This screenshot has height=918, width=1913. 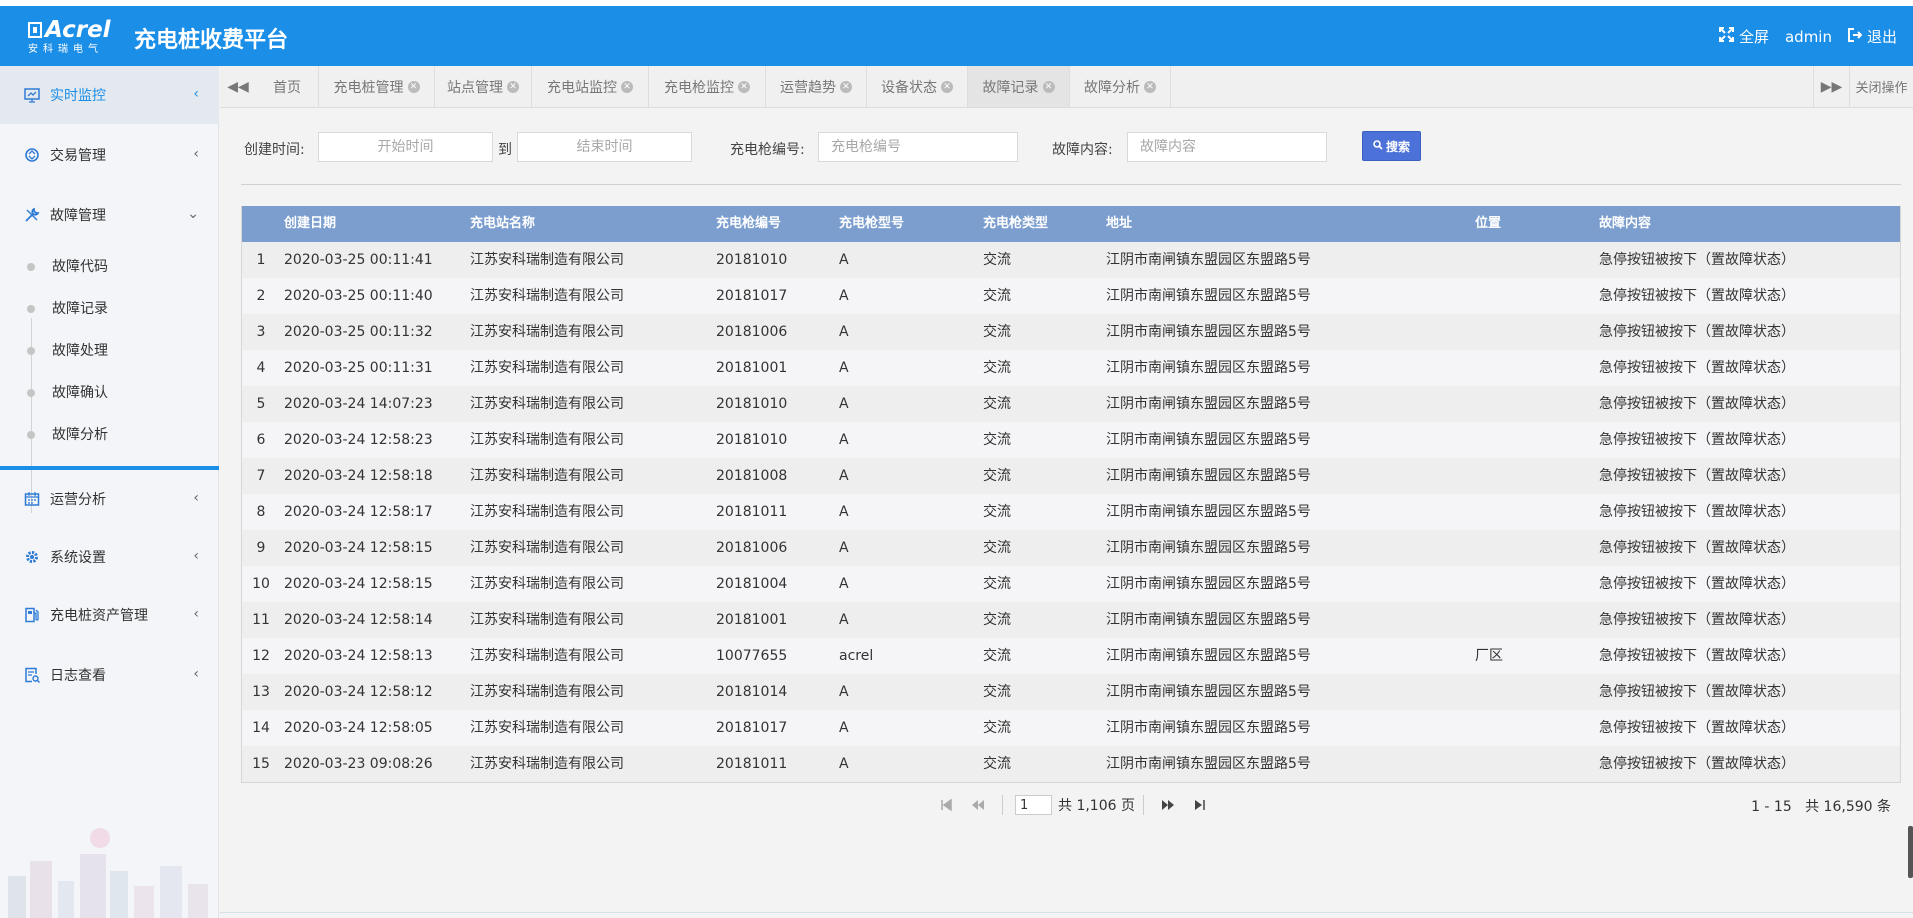 What do you see at coordinates (80, 309) in the screenshot?
I see `submenu-item-fault-records: 故障记录` at bounding box center [80, 309].